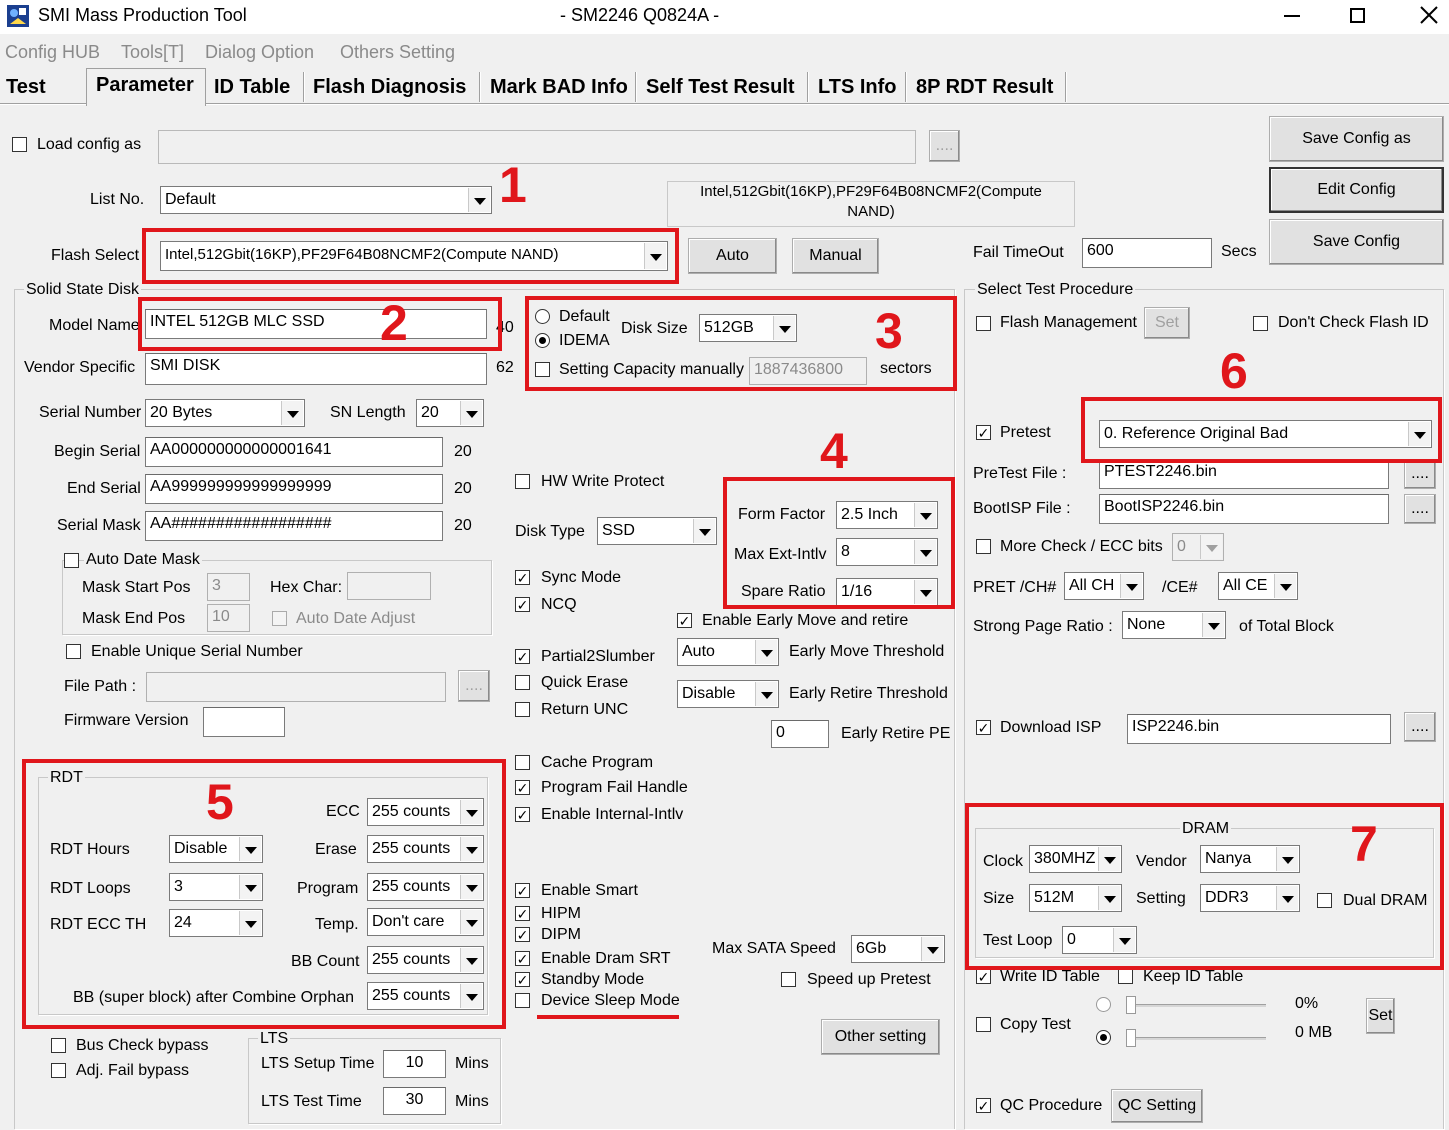 The width and height of the screenshot is (1449, 1130). I want to click on save-config-button: Save Config, so click(1356, 242).